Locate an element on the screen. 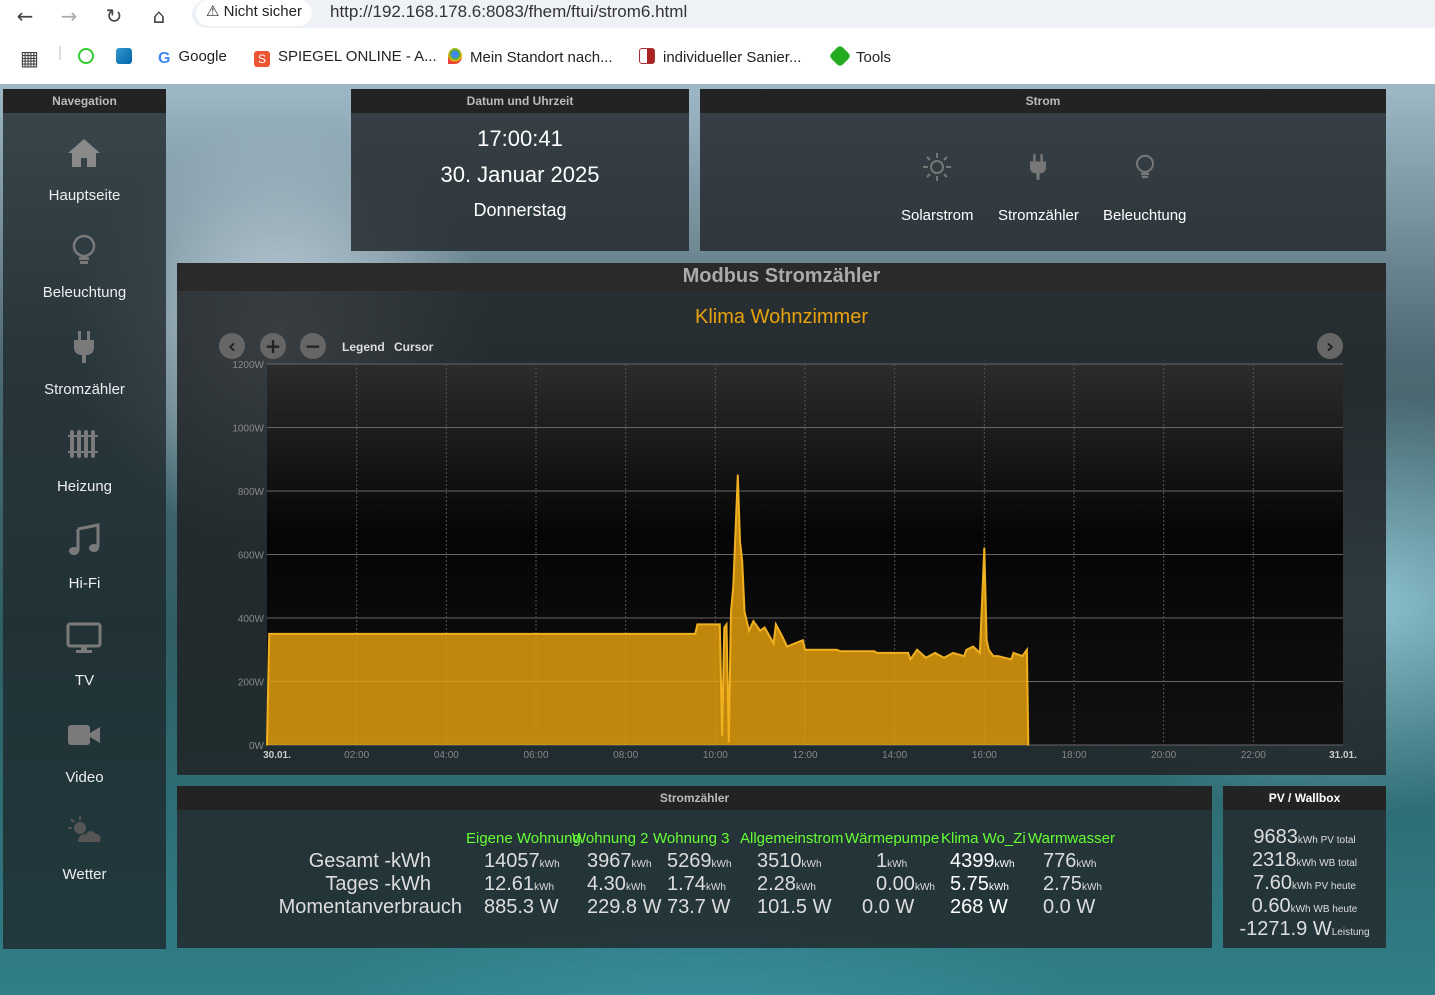 The height and width of the screenshot is (995, 1435). chart-x-tick-label: 08:00 is located at coordinates (625, 755).